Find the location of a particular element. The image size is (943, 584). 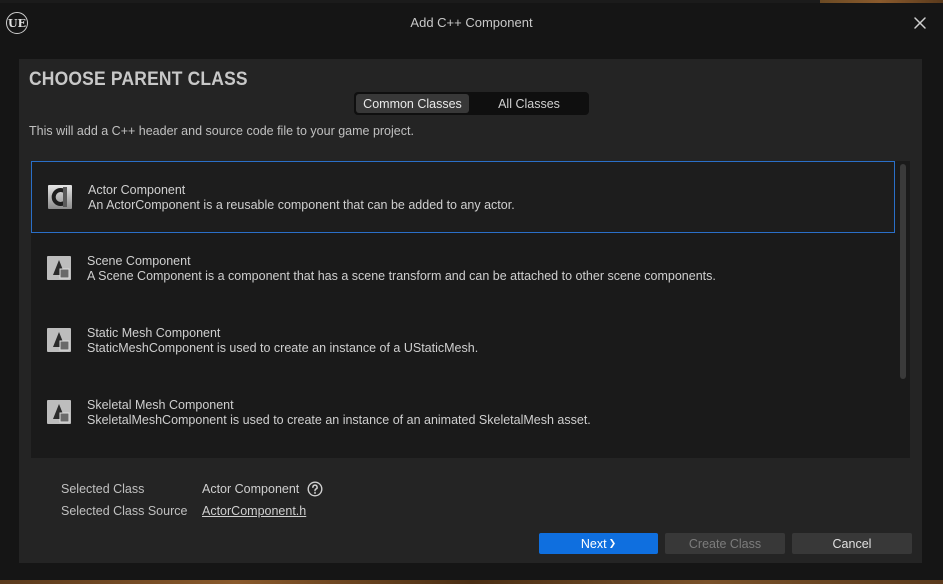

next-button: Next ❯ is located at coordinates (598, 543).